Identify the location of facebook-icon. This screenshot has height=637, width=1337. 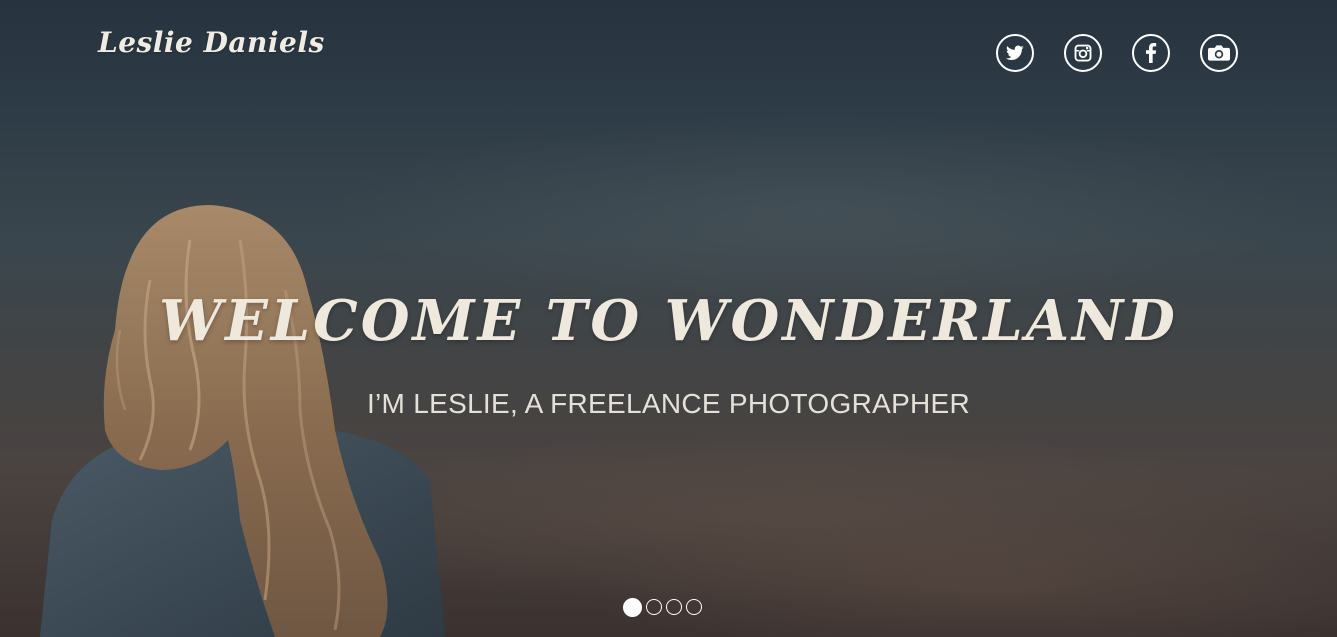
(1151, 53).